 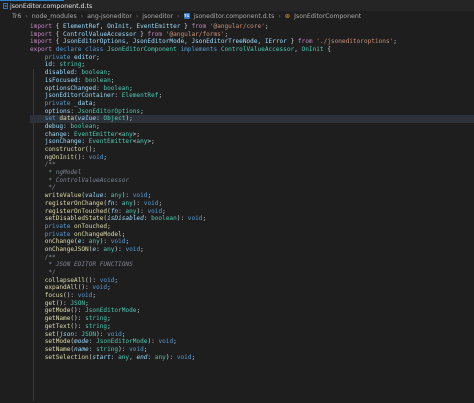 I want to click on code-line: get(): JSON;, so click(x=252, y=304).